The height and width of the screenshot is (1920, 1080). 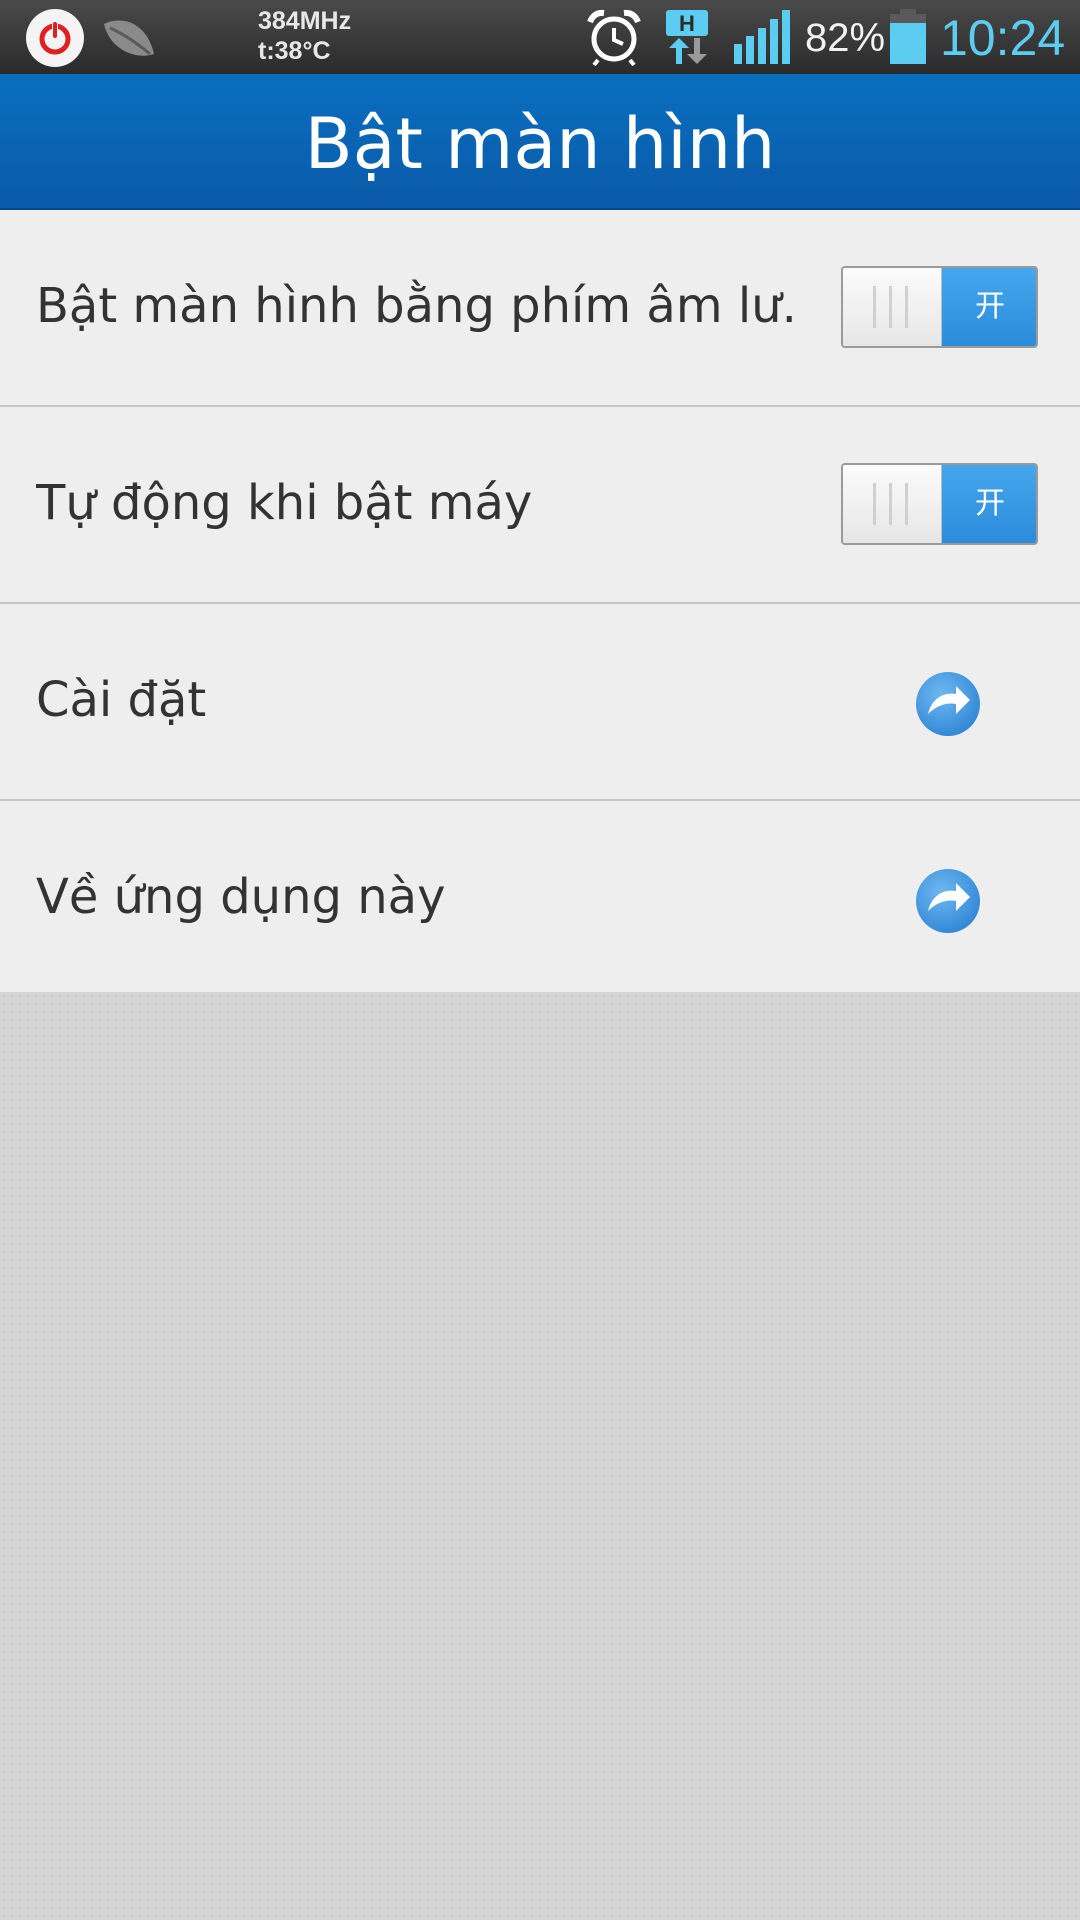 I want to click on setting-label: Tự động khi bật máy, so click(x=284, y=503).